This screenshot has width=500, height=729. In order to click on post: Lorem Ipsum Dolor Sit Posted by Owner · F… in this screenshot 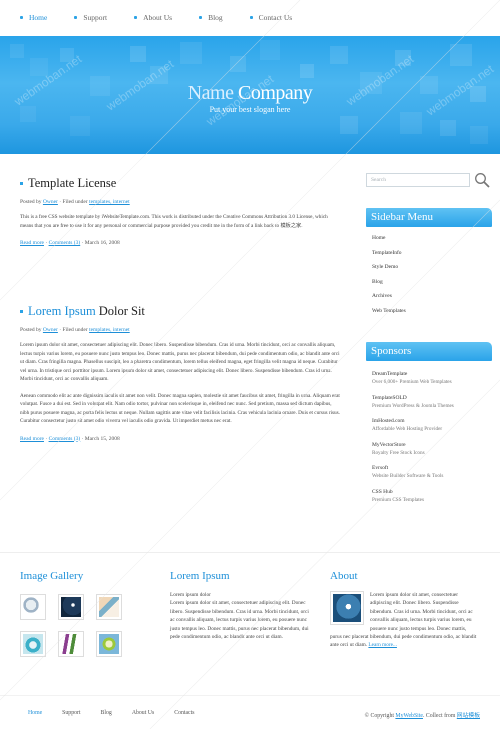, I will do `click(180, 373)`.